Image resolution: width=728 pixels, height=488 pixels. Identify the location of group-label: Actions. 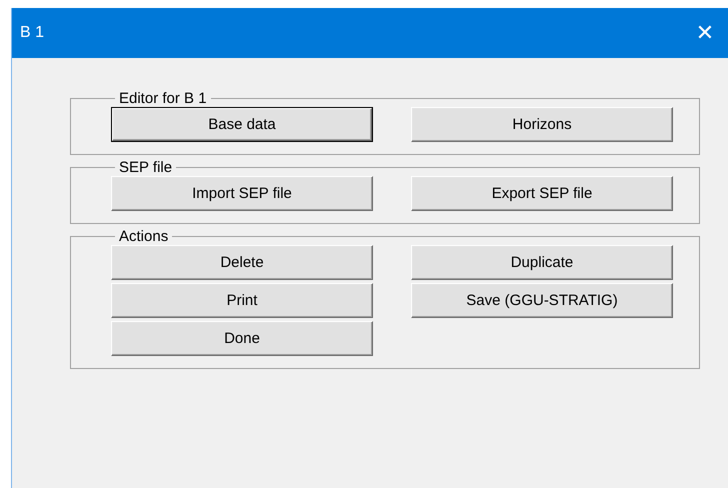
(144, 236).